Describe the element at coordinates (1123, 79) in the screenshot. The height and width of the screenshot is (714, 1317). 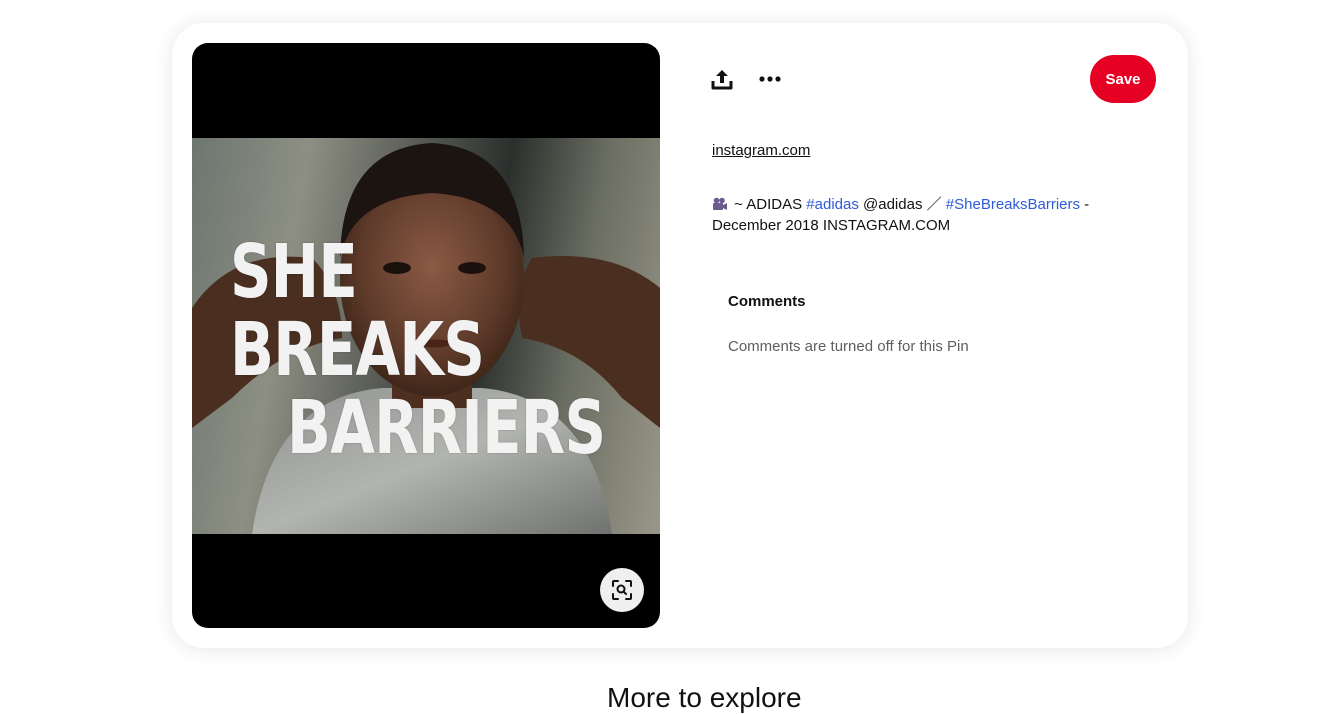
I see `save-button: Save` at that location.